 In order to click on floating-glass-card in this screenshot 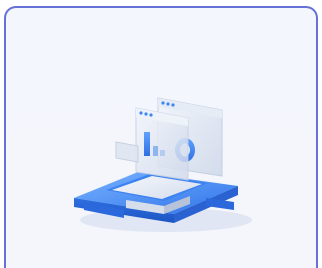, I will do `click(127, 152)`.